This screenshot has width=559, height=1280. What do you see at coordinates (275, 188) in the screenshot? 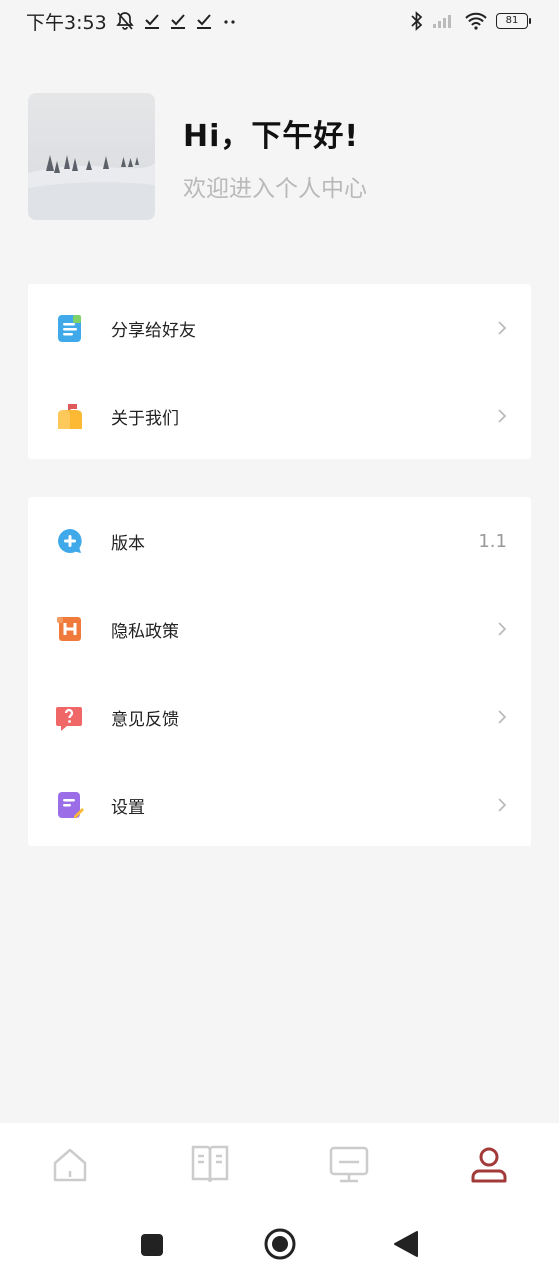
I see `greeting-subtitle: 欢迎进入个人中心` at bounding box center [275, 188].